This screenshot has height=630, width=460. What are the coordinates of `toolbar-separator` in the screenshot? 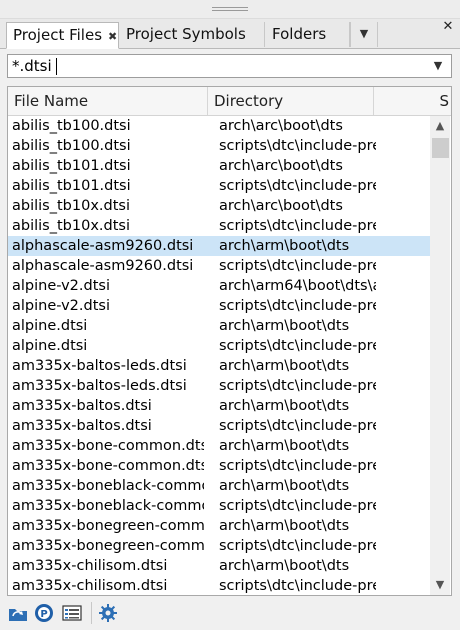 It's located at (91, 613).